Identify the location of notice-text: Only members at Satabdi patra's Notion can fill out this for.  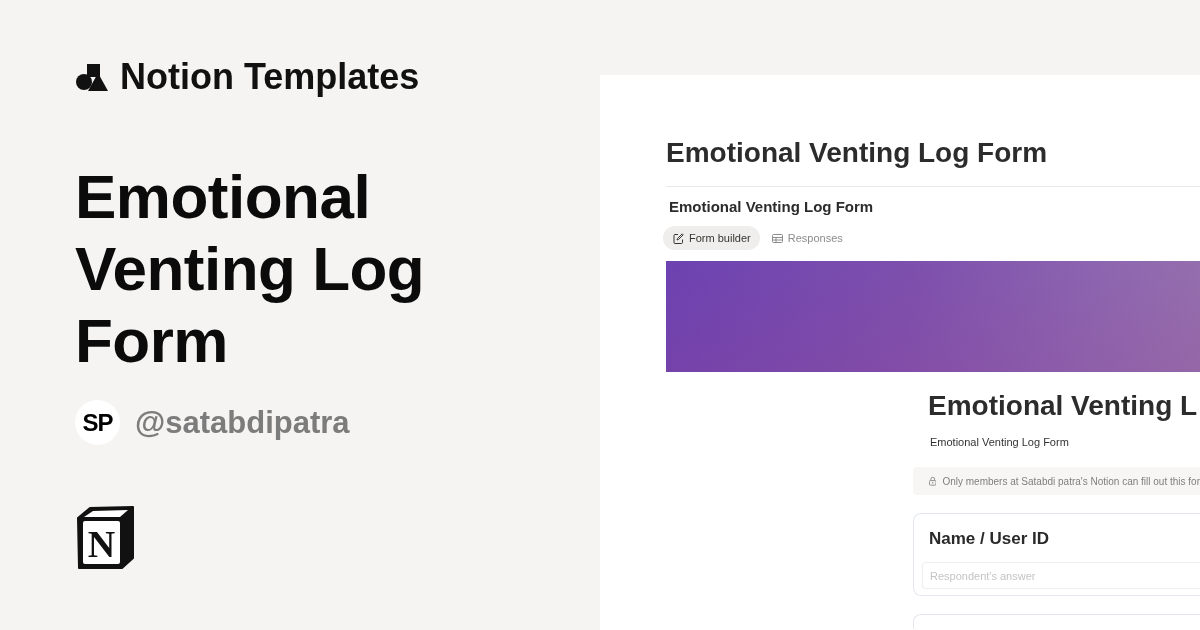
(1071, 481).